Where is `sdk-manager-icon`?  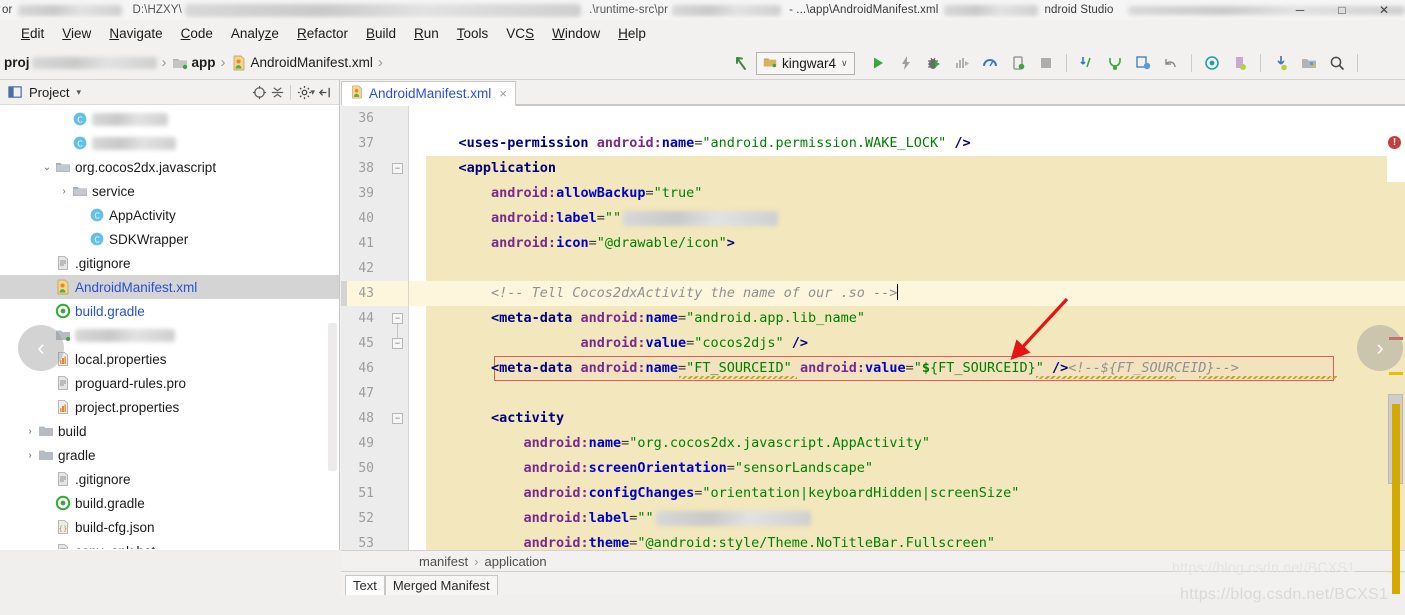
sdk-manager-icon is located at coordinates (1240, 63).